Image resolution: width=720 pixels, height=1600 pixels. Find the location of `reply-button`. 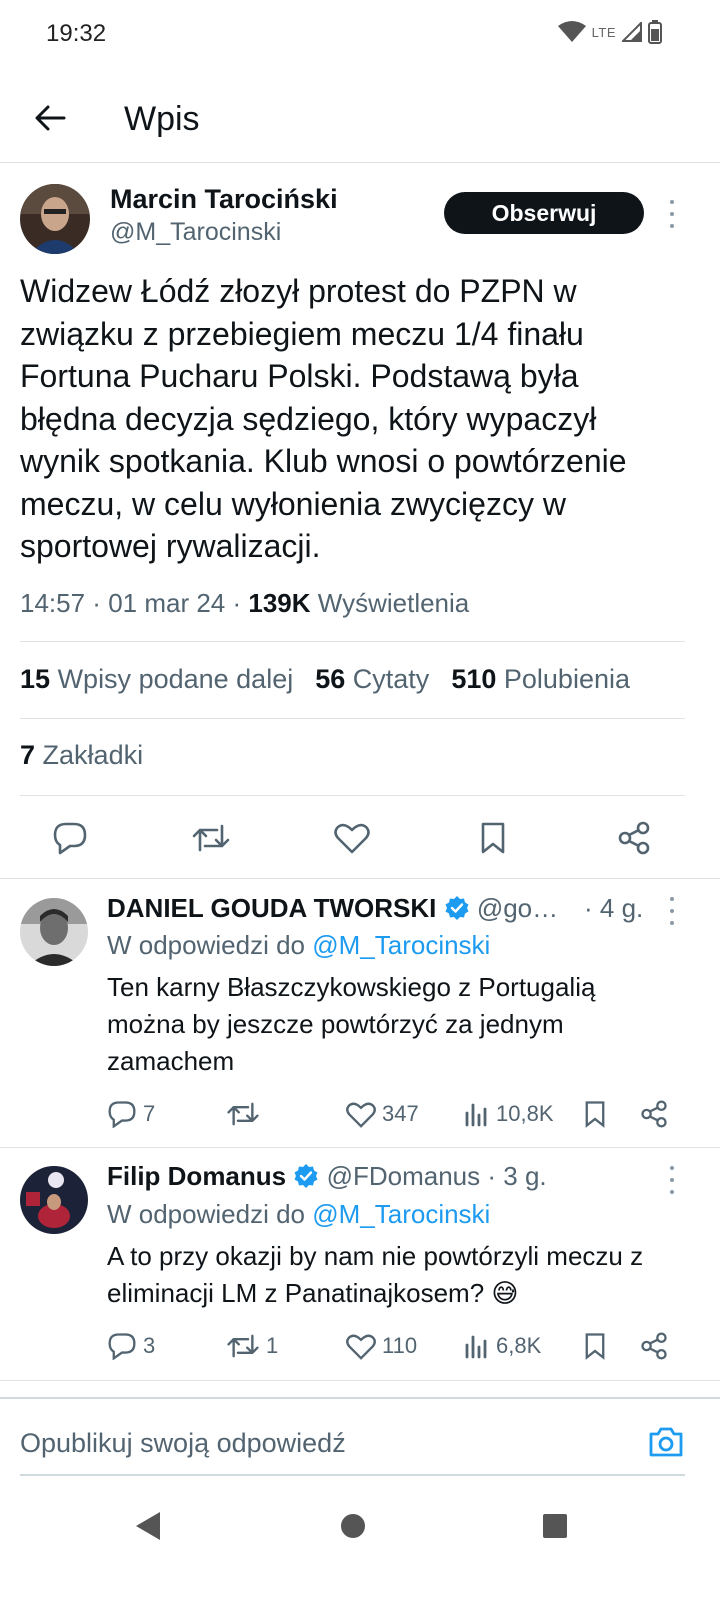

reply-button is located at coordinates (70, 838).